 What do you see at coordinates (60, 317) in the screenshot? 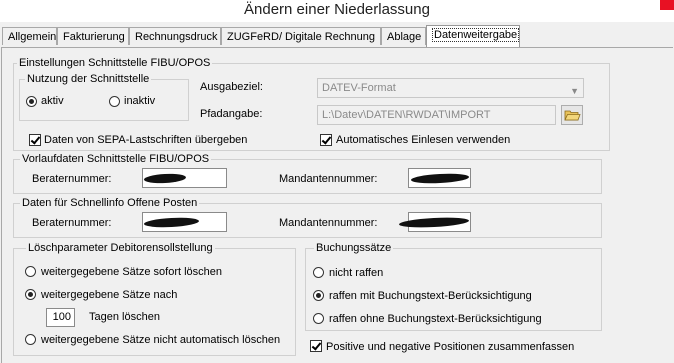
I see `loesch-tage-input: 100` at bounding box center [60, 317].